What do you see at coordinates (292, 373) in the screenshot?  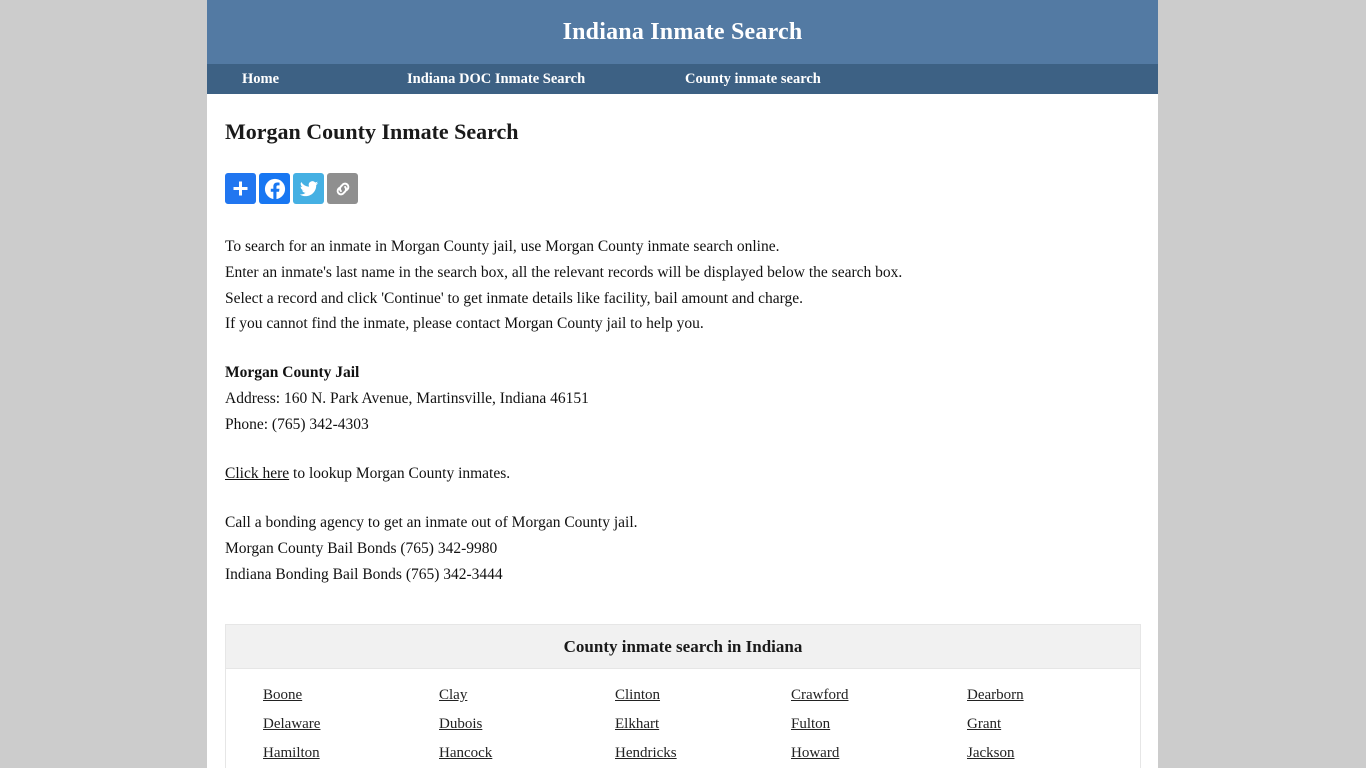 I see `jail-name: Morgan County Jail` at bounding box center [292, 373].